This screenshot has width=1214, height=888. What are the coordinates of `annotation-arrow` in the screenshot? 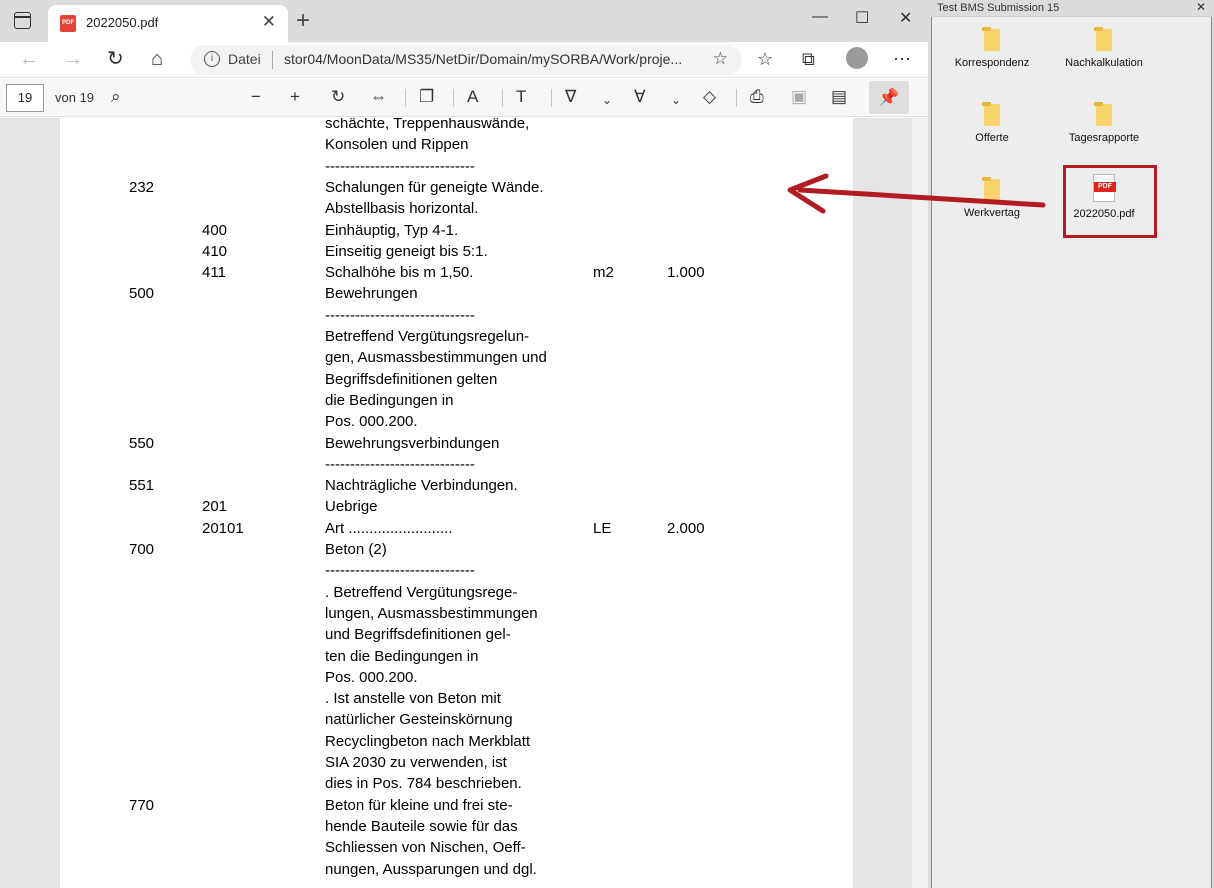 It's located at (916, 193).